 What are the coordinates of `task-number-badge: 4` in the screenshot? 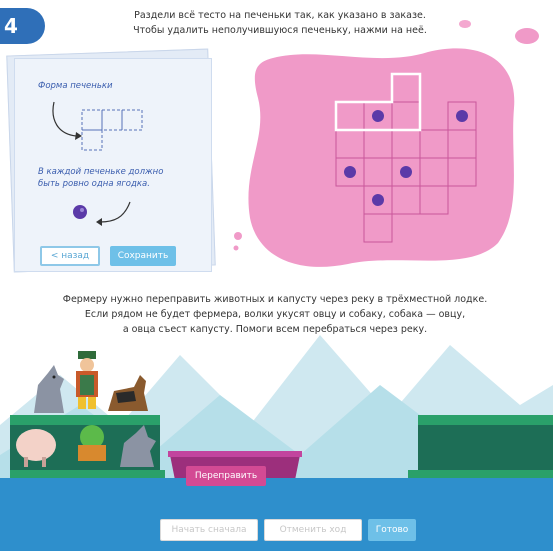 It's located at (22, 26).